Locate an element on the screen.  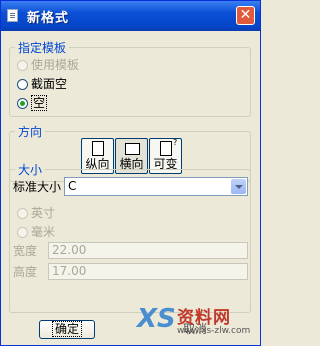
width-field: 22.00 is located at coordinates (148, 250).